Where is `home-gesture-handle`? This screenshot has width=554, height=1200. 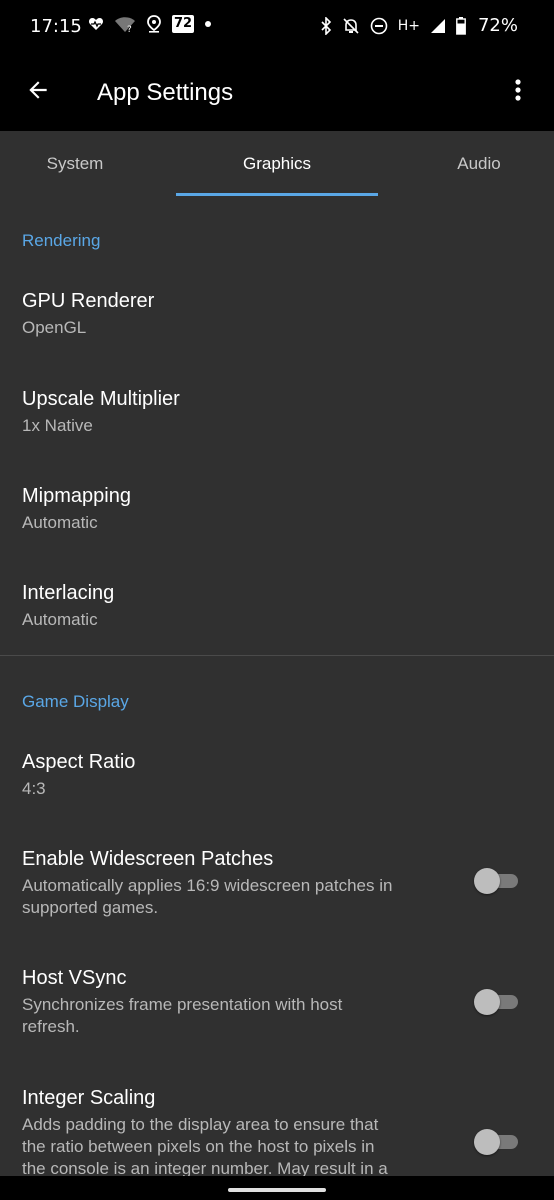 home-gesture-handle is located at coordinates (277, 1190).